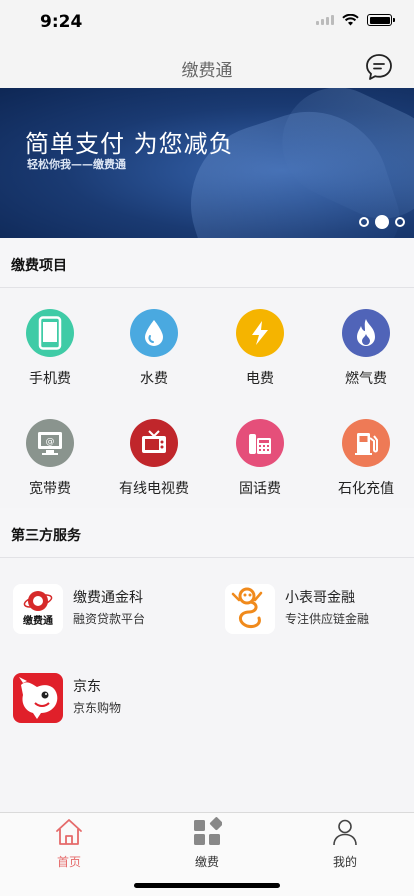  I want to click on tab-bar: 首页 缴费 我的, so click(207, 854).